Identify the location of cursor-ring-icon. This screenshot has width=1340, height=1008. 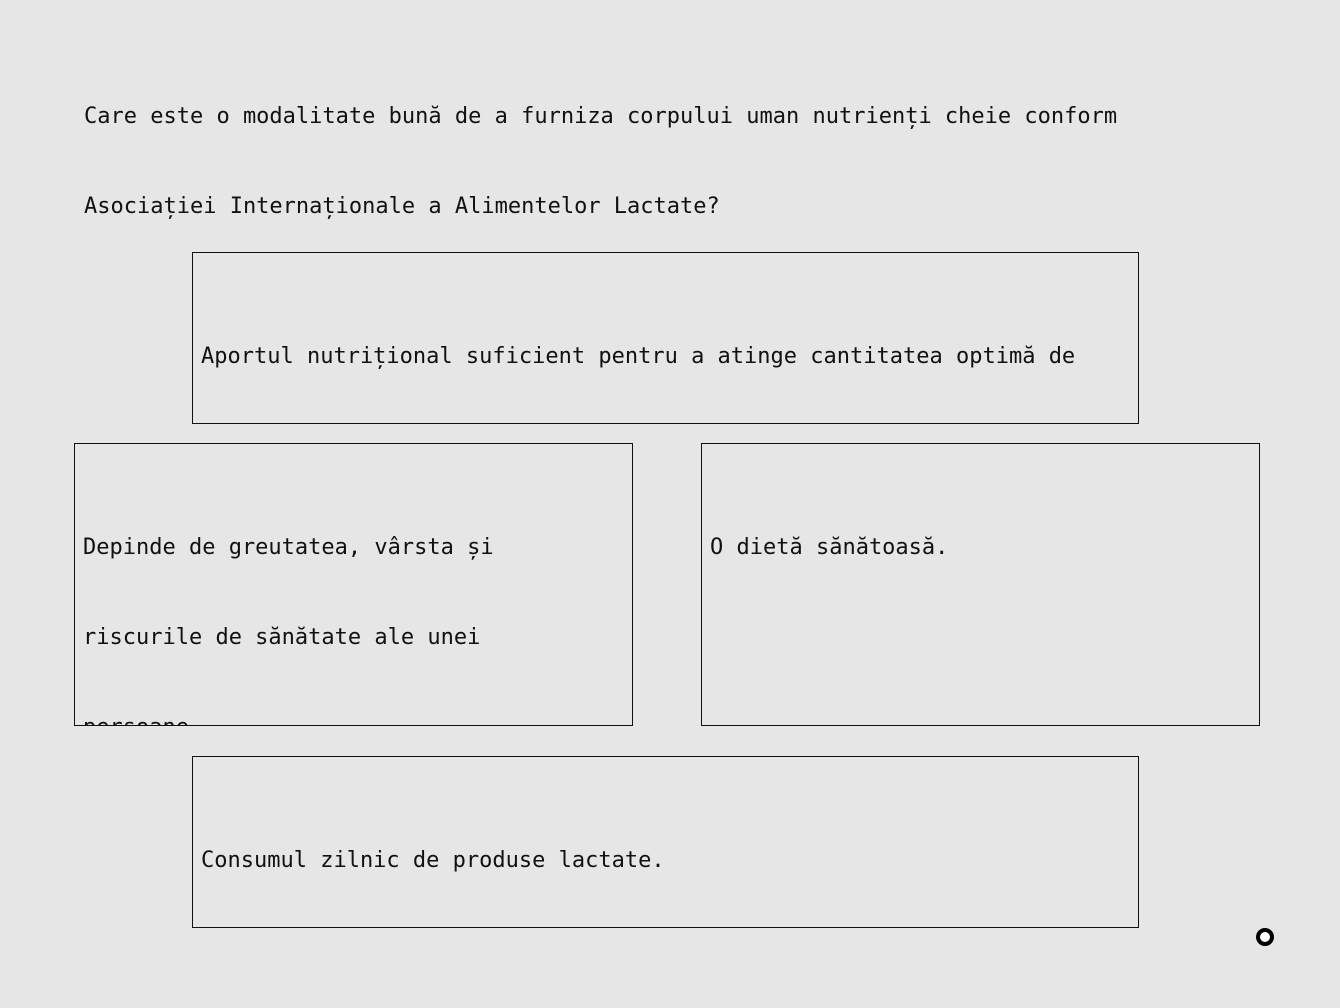
(1265, 937).